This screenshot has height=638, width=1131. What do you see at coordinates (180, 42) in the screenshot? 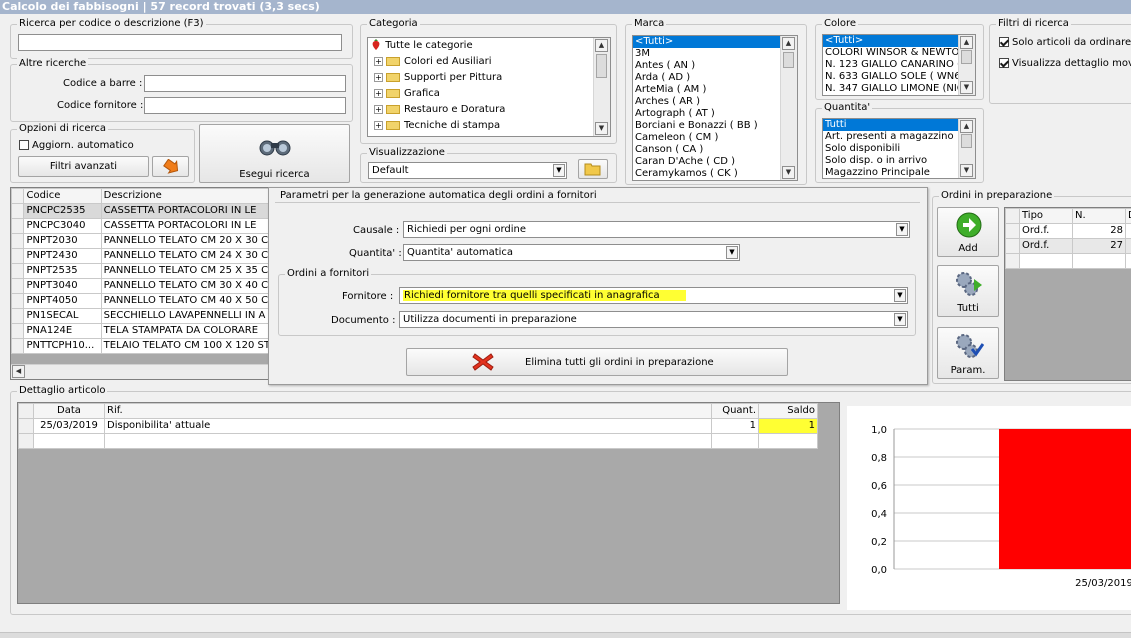
I see `search-input` at bounding box center [180, 42].